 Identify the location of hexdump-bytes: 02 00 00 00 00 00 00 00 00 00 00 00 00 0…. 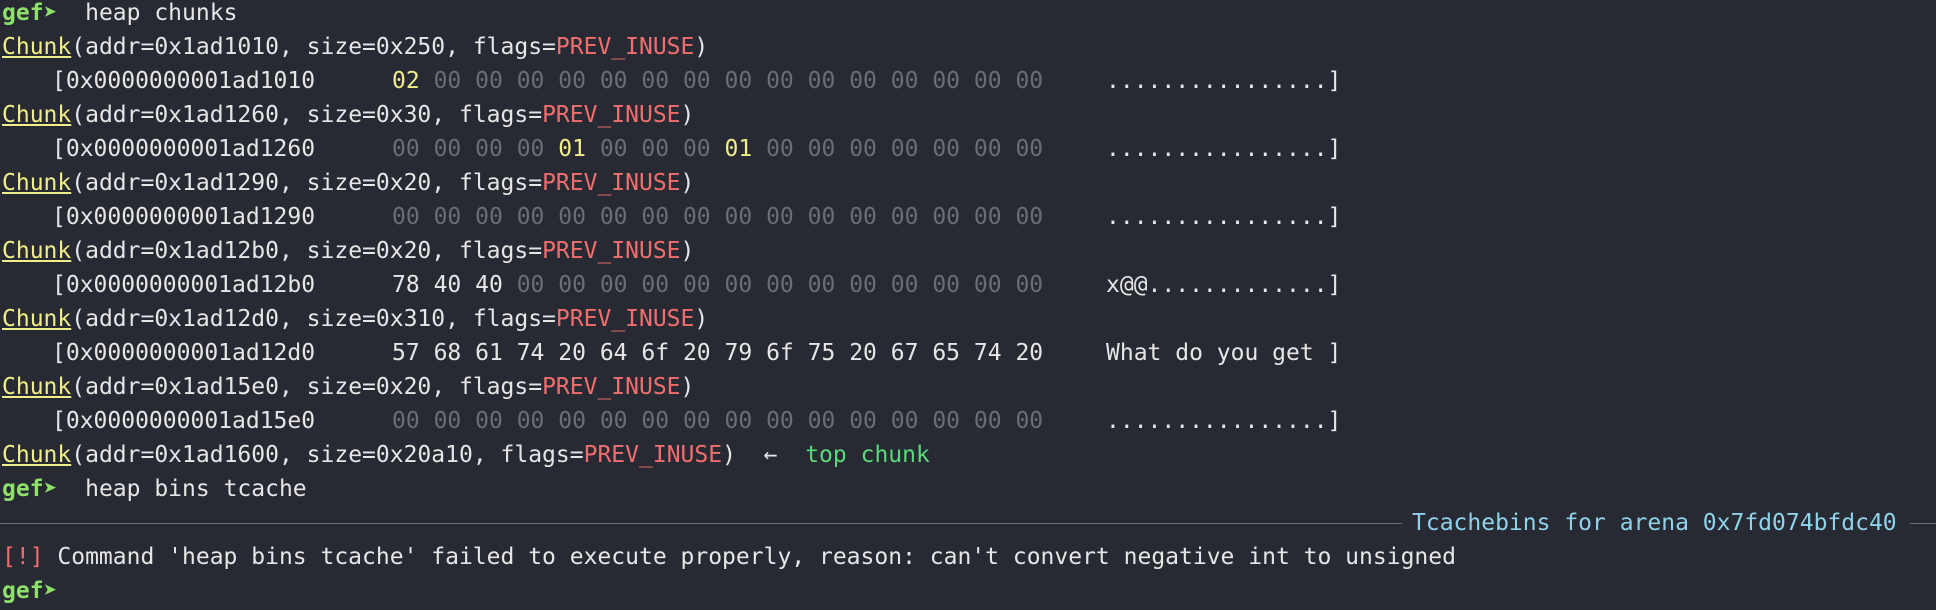
(717, 81).